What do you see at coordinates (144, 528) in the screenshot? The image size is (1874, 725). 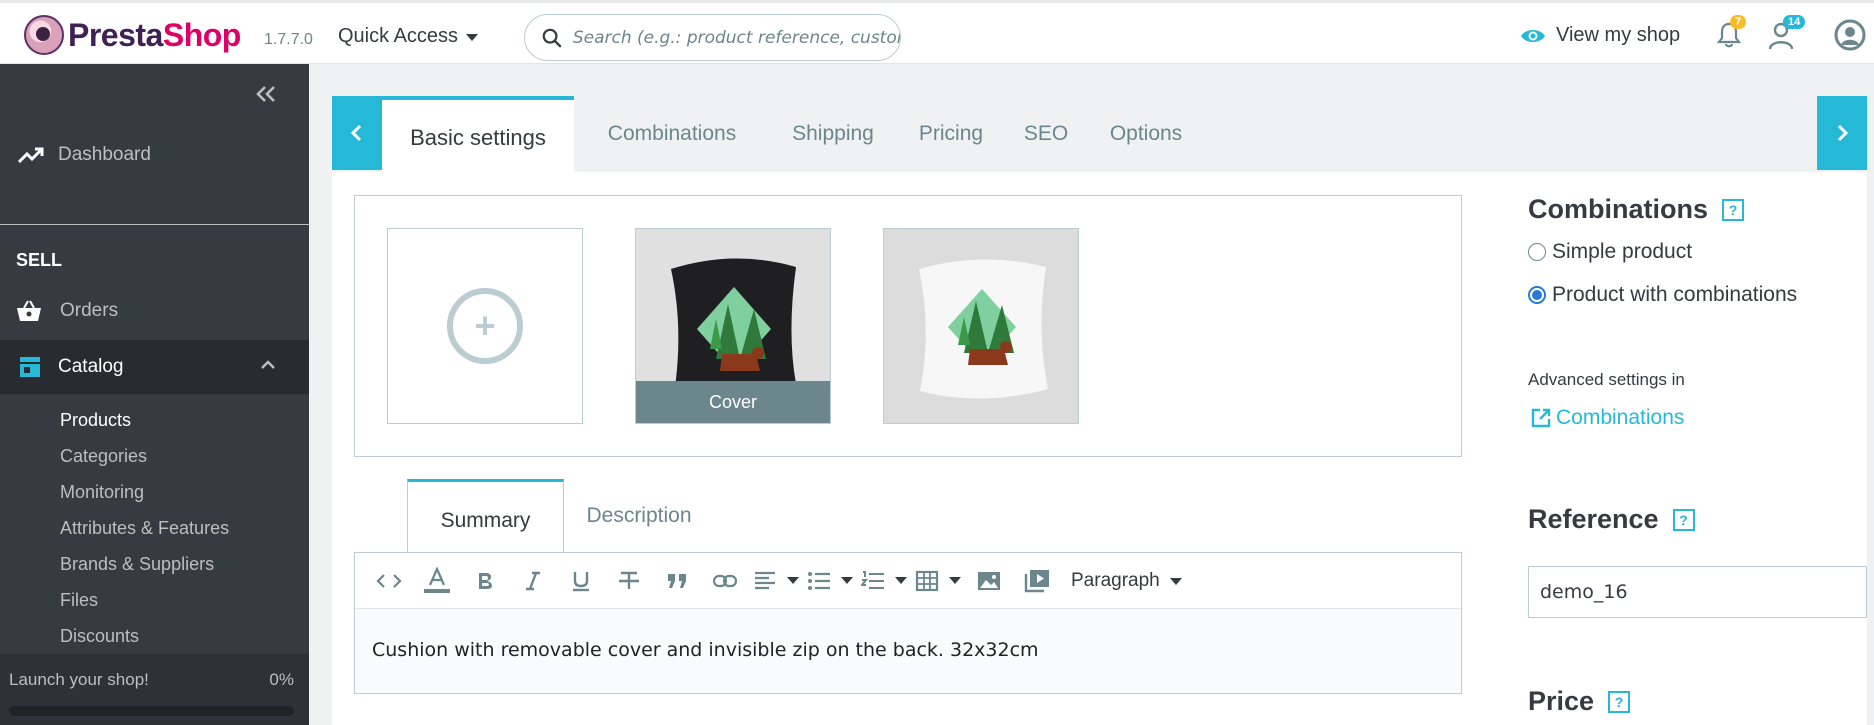 I see `sidebar-subitem-attributes-features: Attributes & Features` at bounding box center [144, 528].